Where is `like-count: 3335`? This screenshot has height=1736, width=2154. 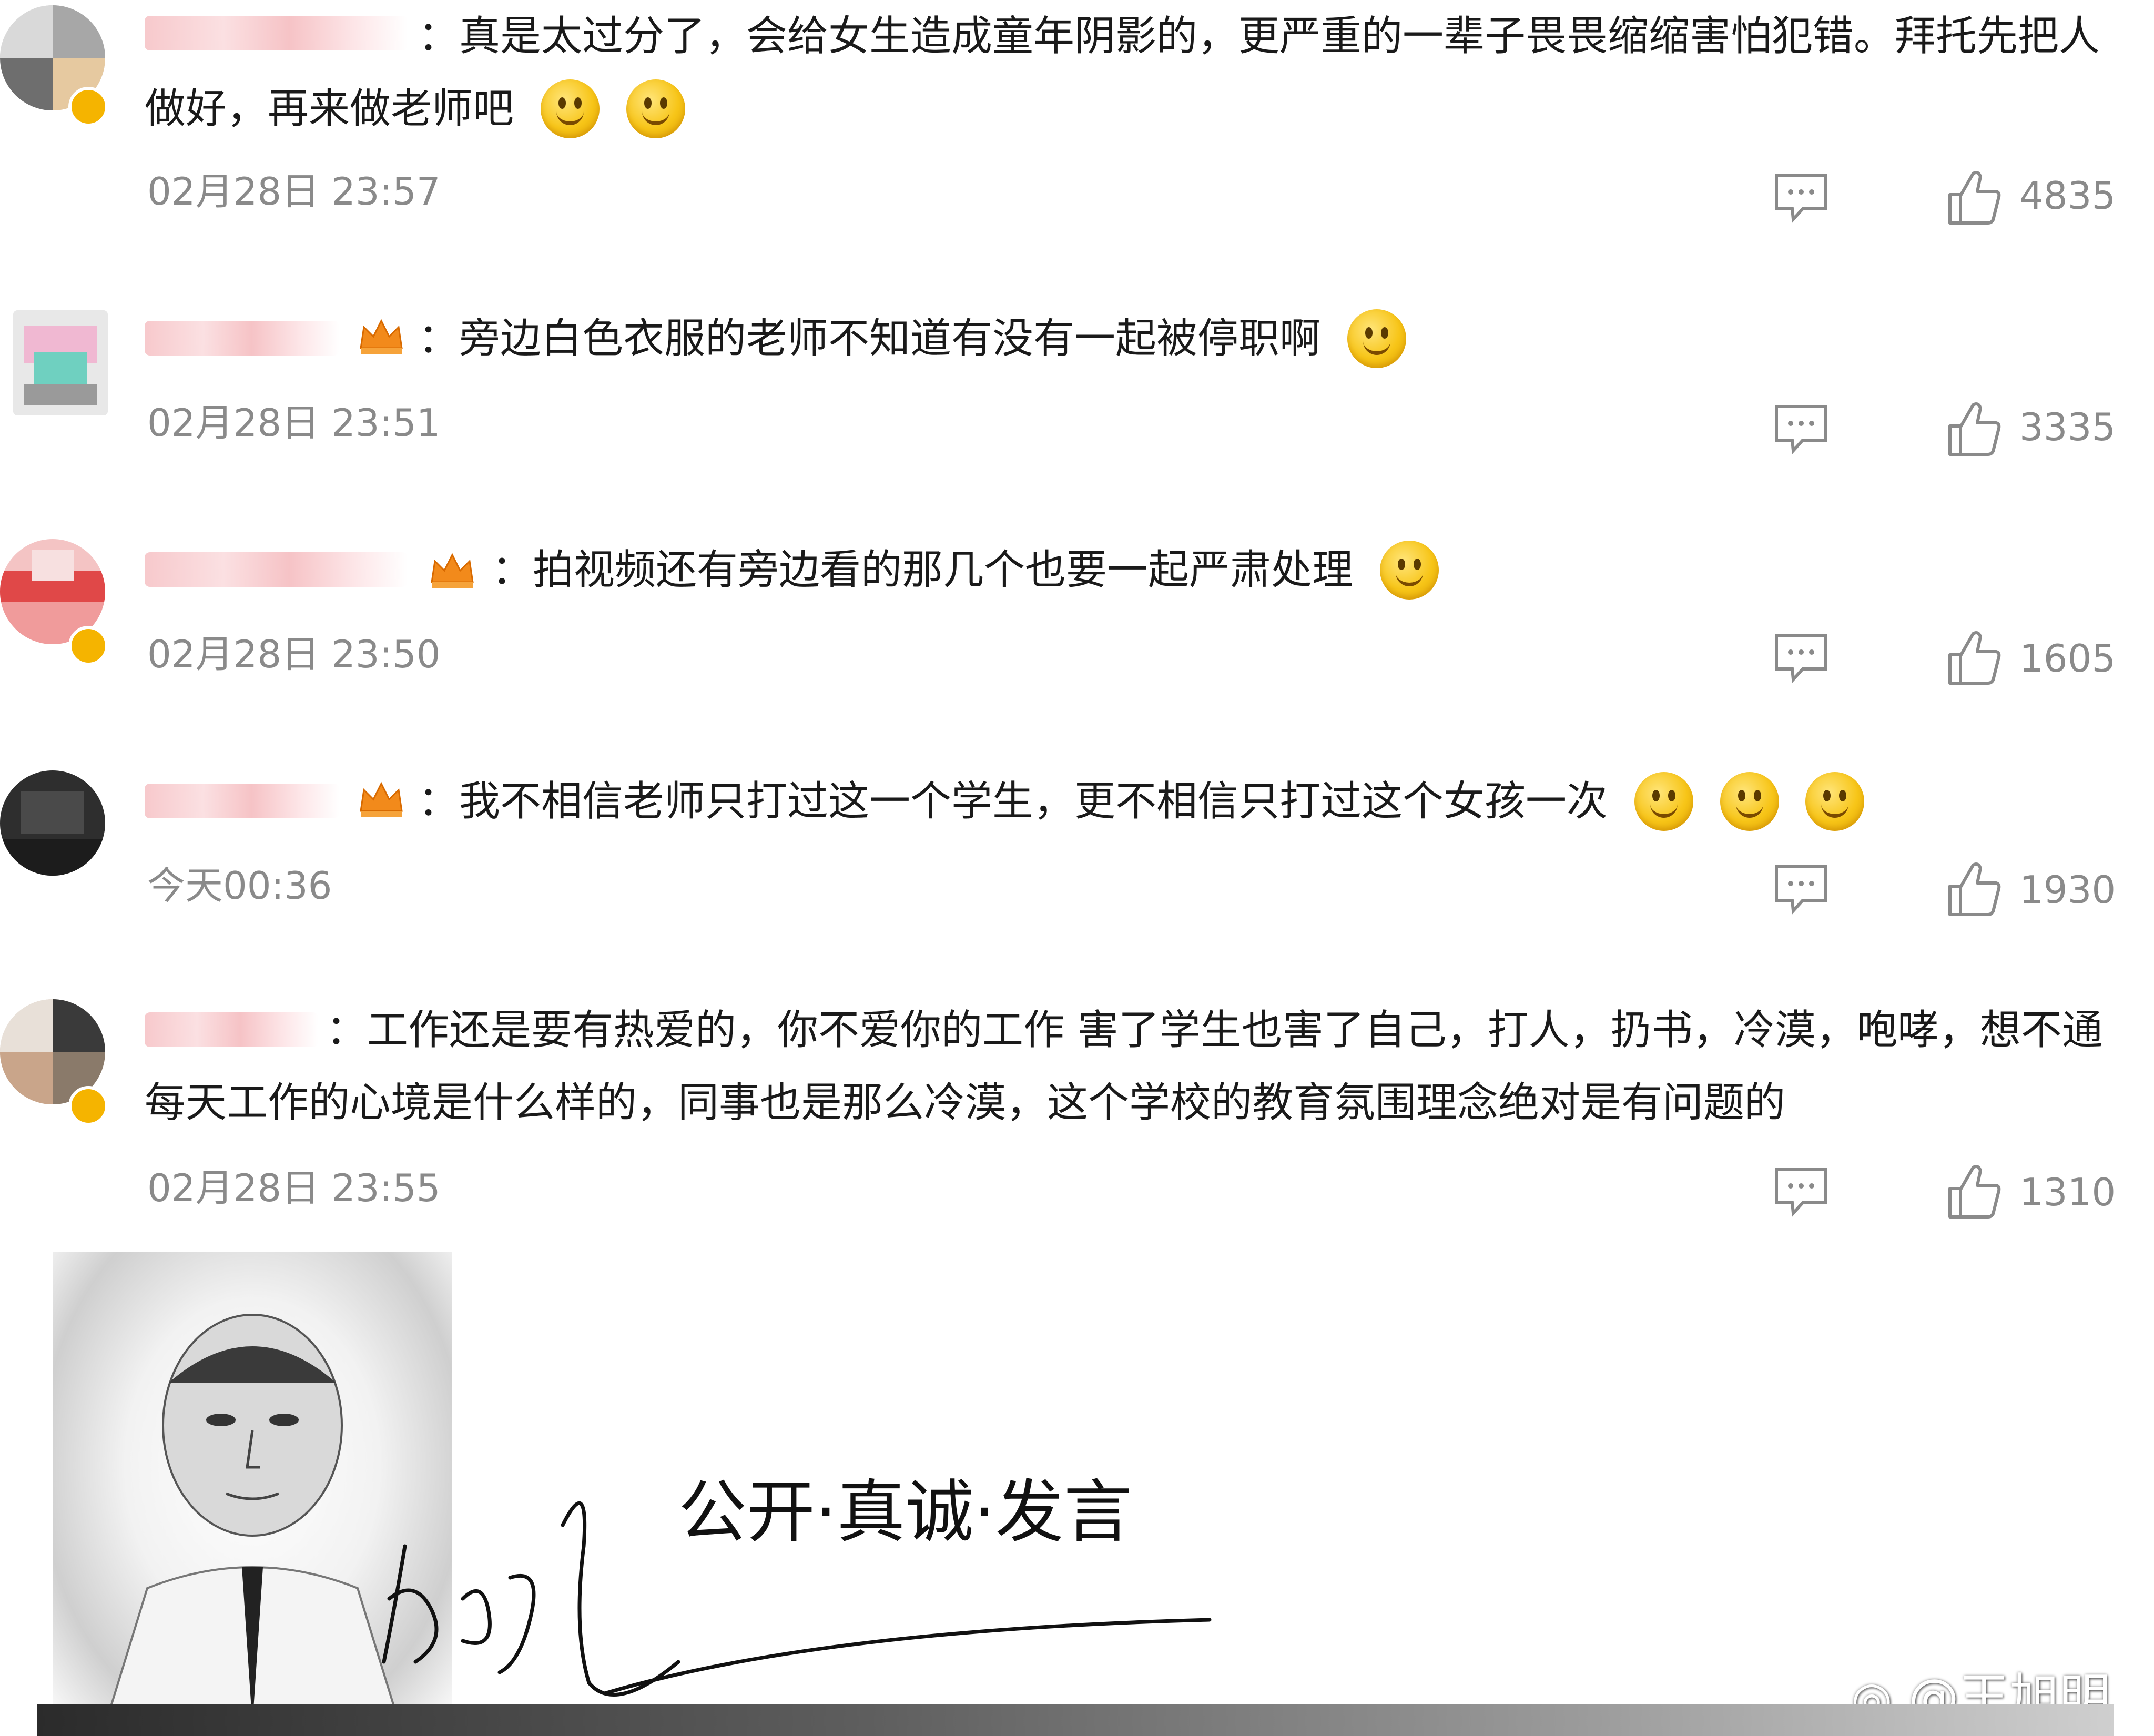
like-count: 3335 is located at coordinates (2067, 427).